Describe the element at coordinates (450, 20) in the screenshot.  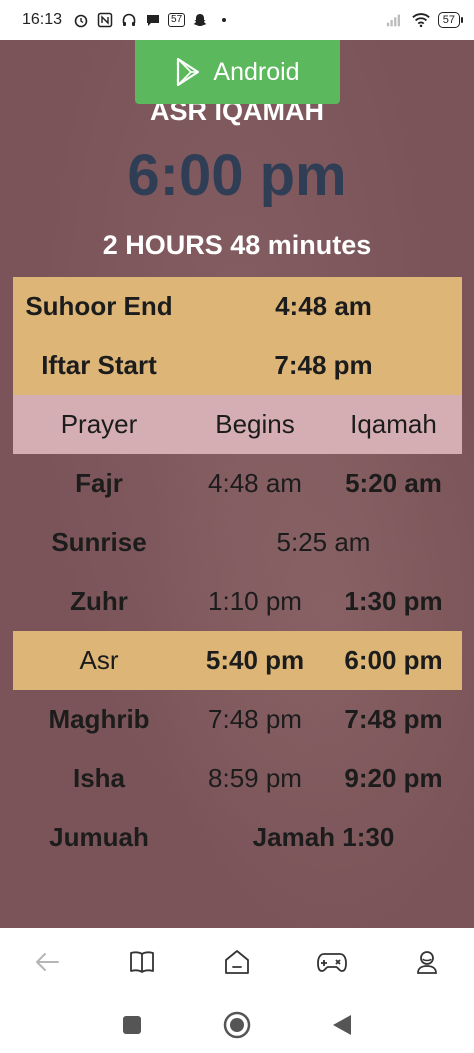
I see `battery-indicator: 57` at that location.